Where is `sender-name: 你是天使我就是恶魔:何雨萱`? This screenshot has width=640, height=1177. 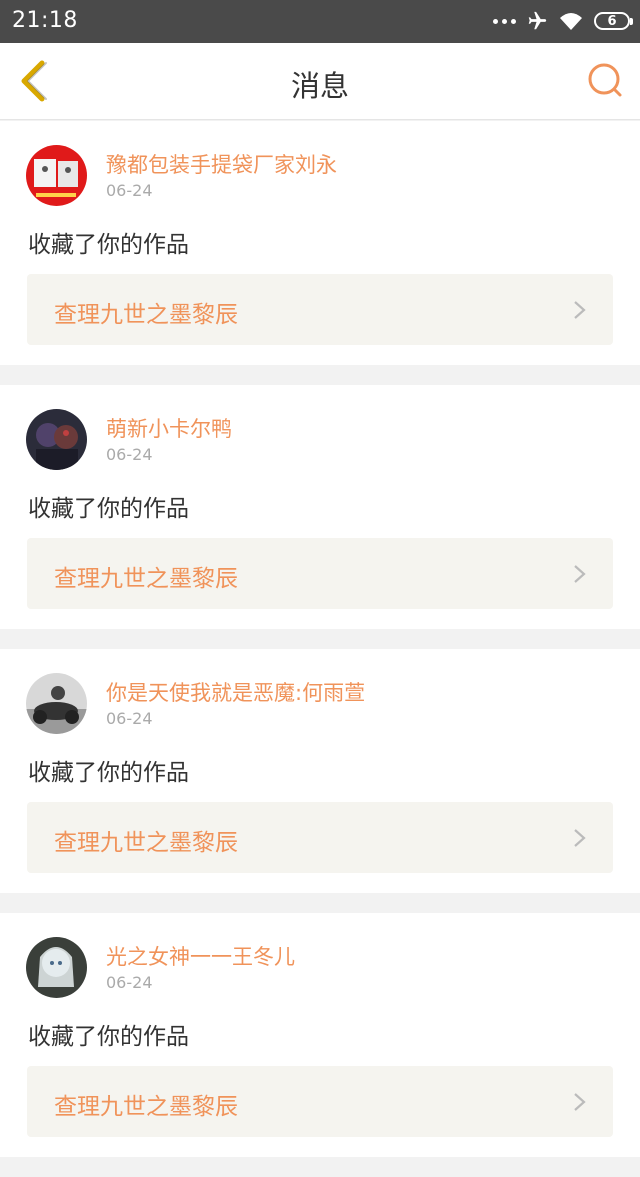
sender-name: 你是天使我就是恶魔:何雨萱 is located at coordinates (235, 692).